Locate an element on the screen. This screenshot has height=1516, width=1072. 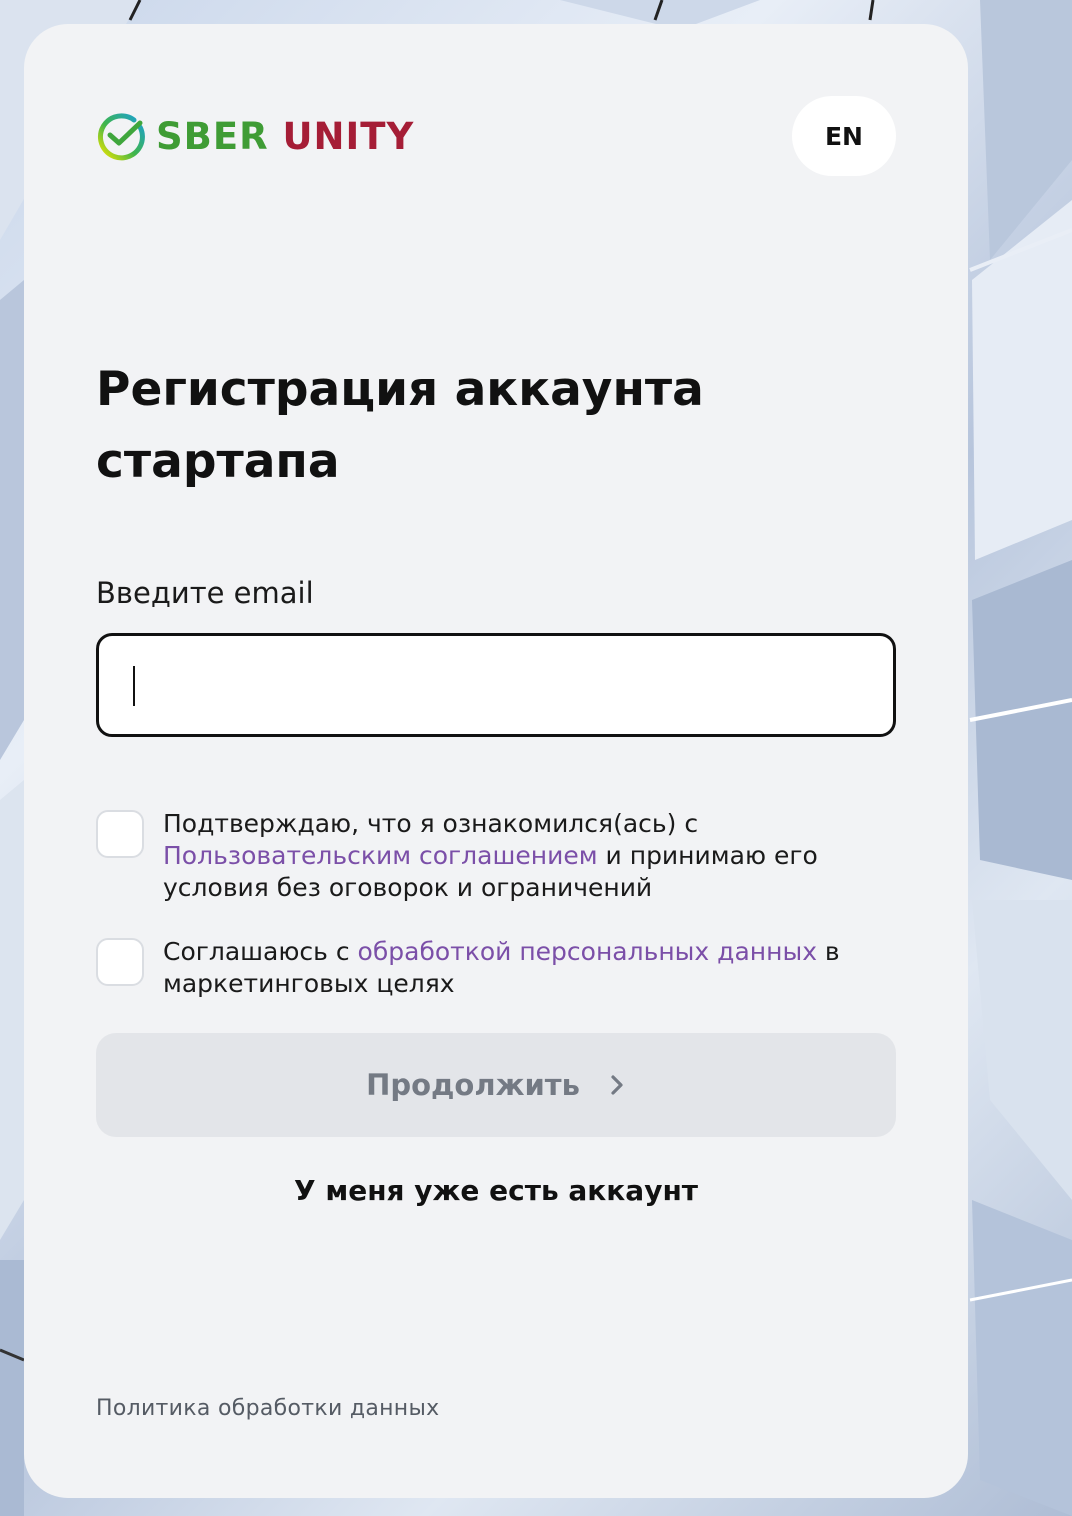
continue-button: Продолжить is located at coordinates (496, 1085).